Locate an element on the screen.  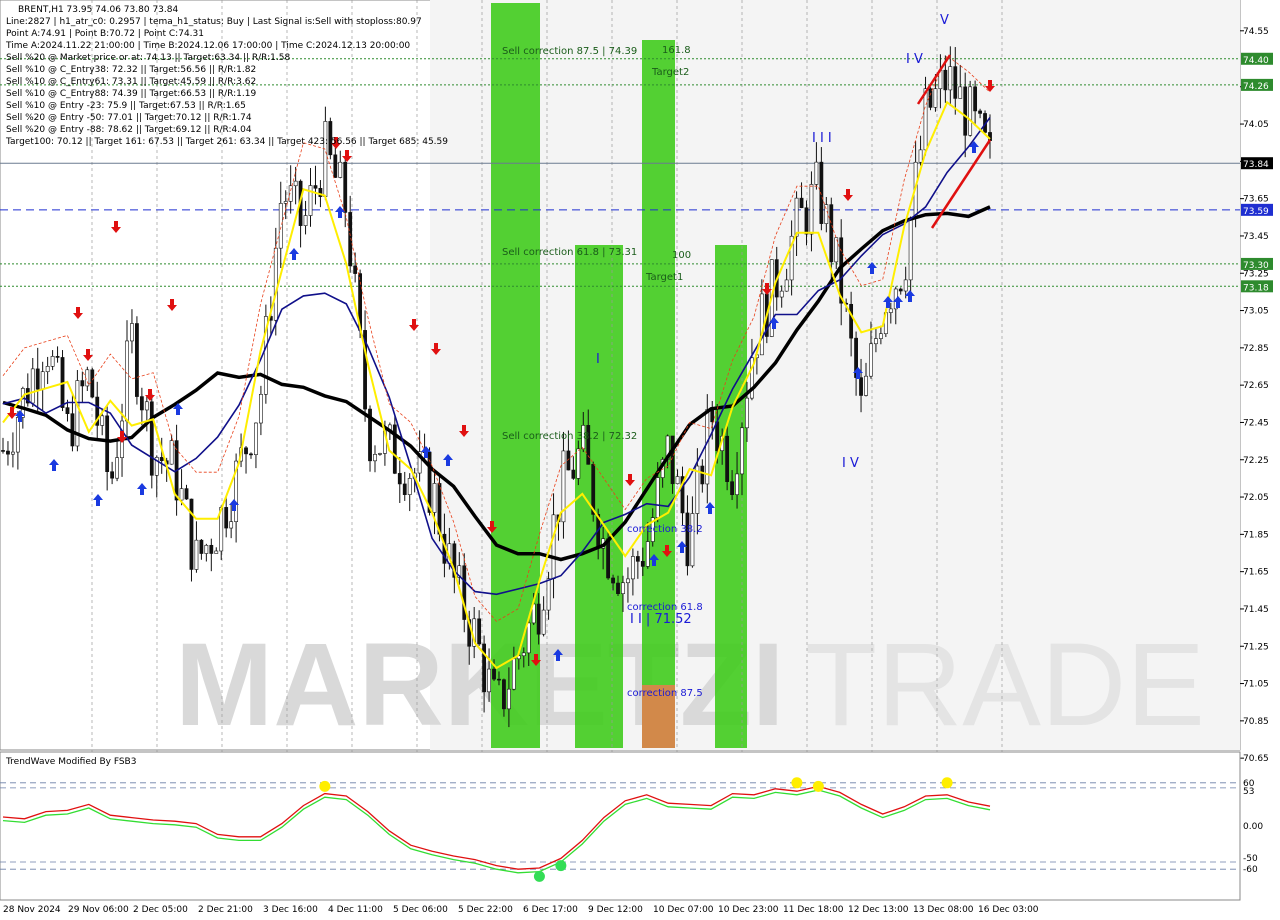
wave-label-0: V is located at coordinates (944, 20).